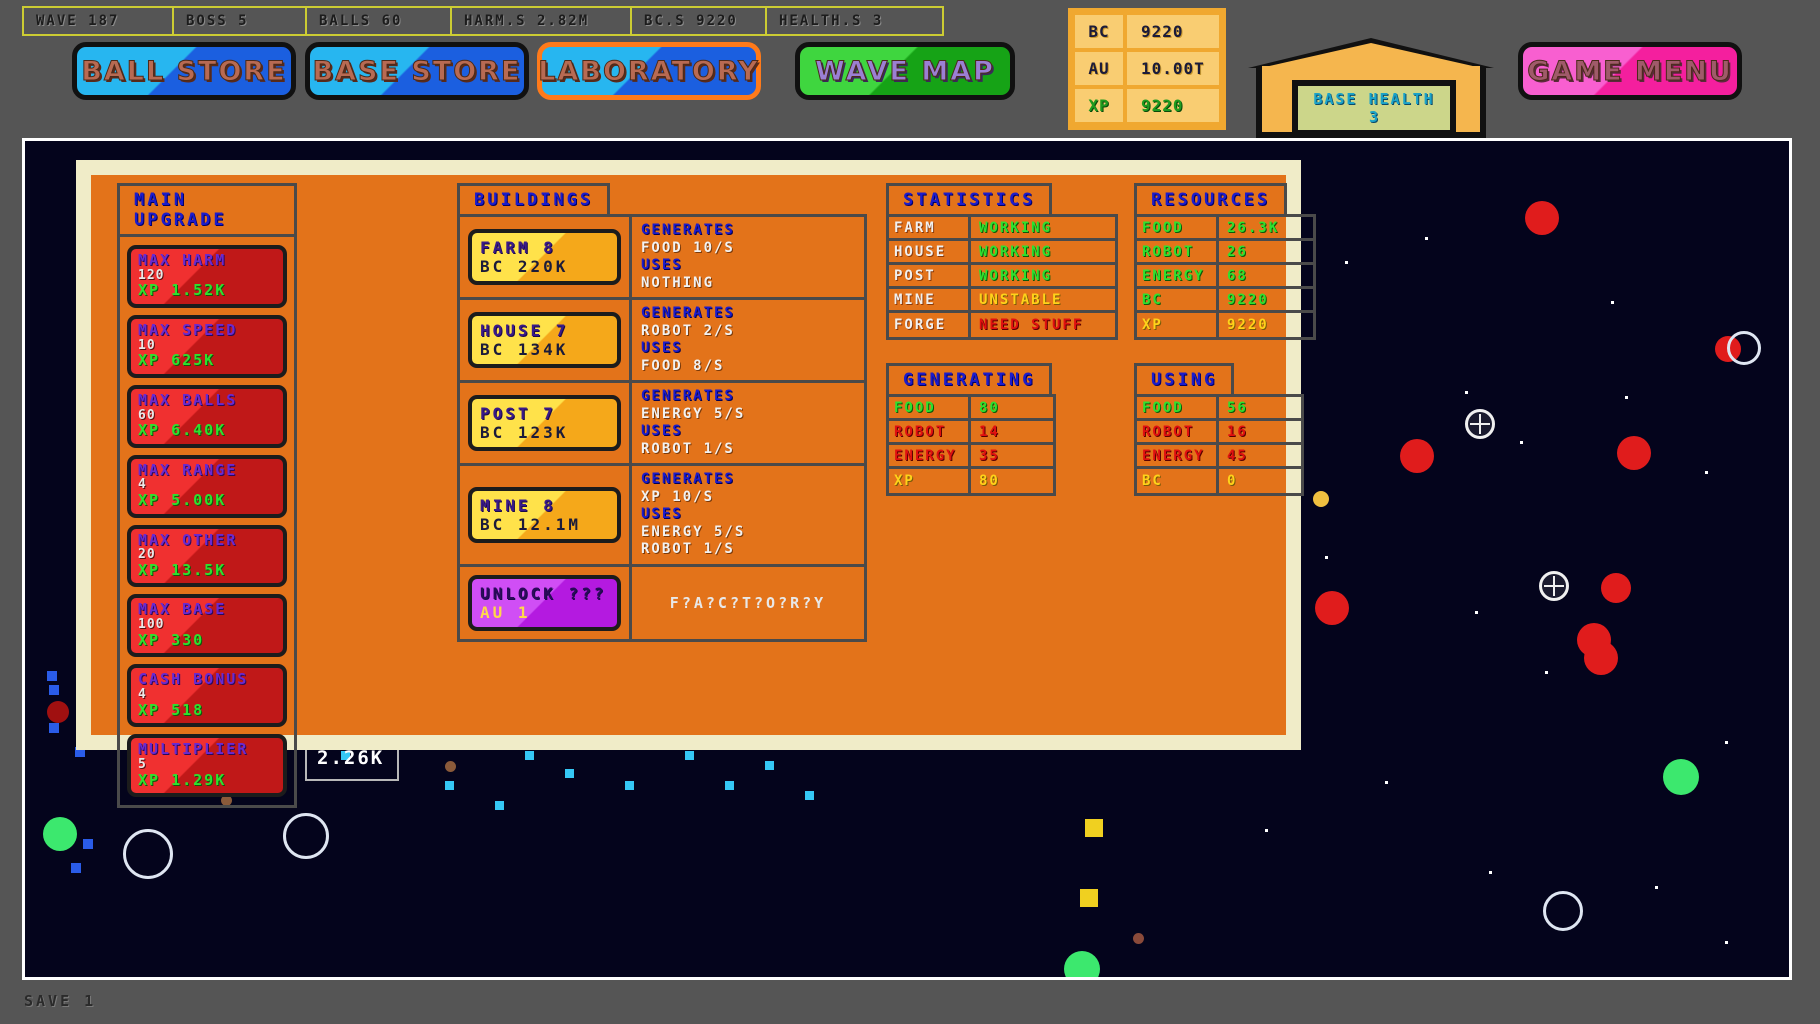 Image resolution: width=1820 pixels, height=1024 pixels. I want to click on upgrade-cost: XP 625K, so click(177, 360).